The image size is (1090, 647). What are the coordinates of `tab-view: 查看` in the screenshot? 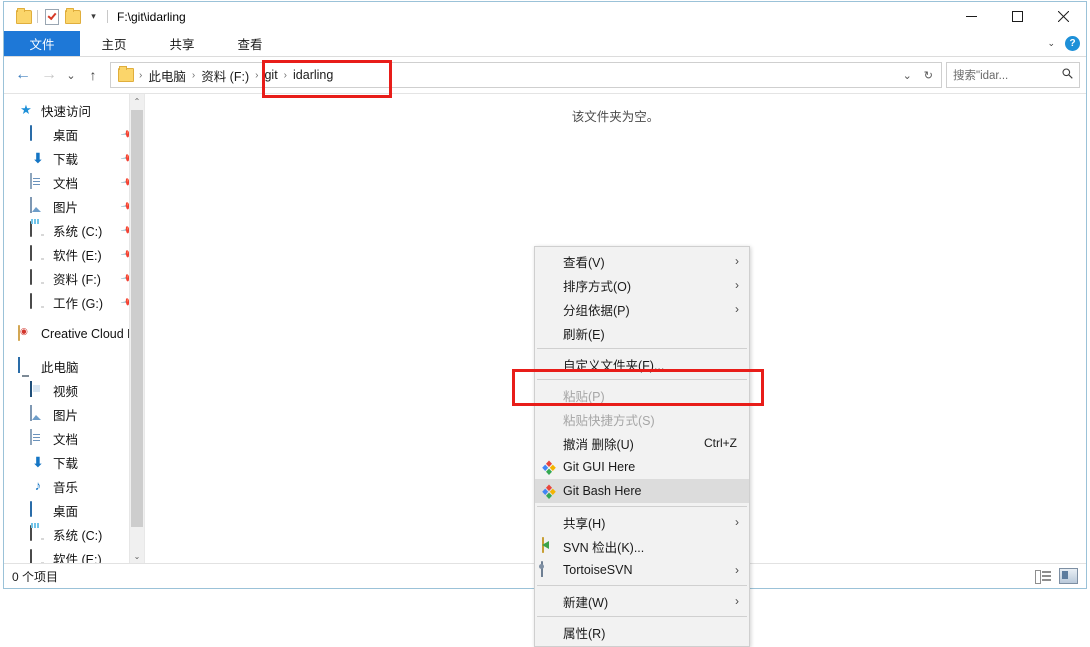 It's located at (250, 43).